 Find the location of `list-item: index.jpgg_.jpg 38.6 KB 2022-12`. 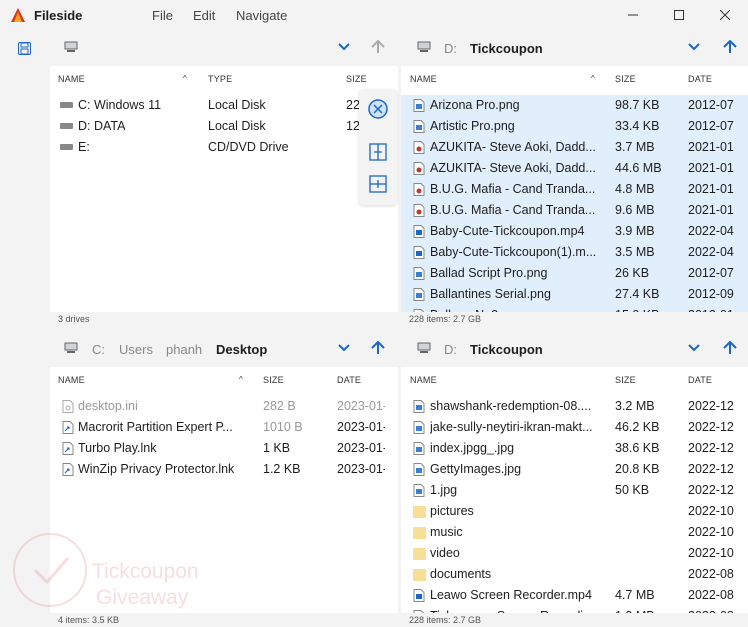

list-item: index.jpgg_.jpg 38.6 KB 2022-12 is located at coordinates (574, 448).